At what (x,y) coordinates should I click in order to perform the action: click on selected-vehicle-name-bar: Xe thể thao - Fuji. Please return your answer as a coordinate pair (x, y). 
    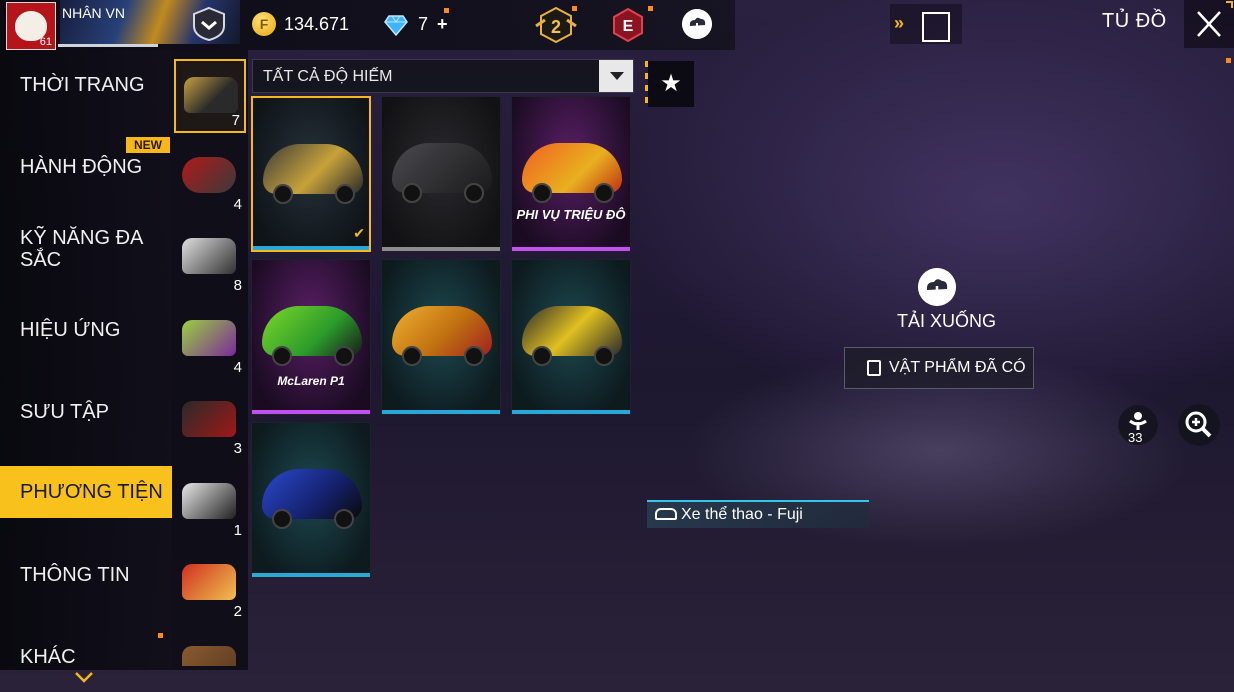
    Looking at the image, I should click on (758, 514).